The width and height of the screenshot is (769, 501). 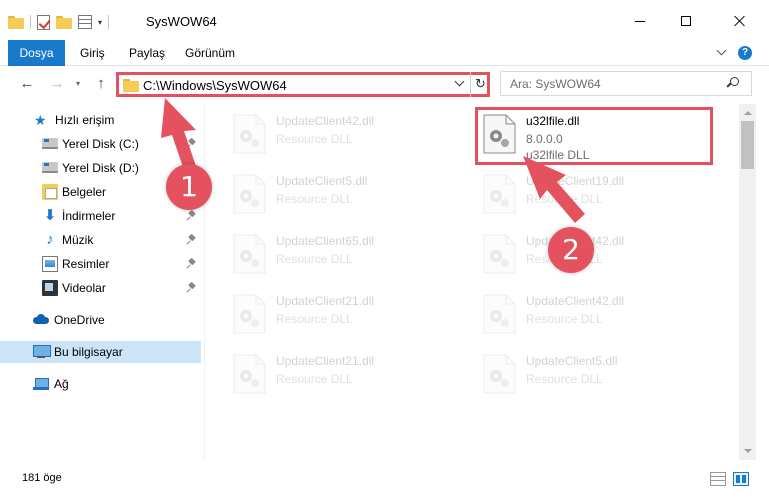 What do you see at coordinates (747, 145) in the screenshot?
I see `scroll-thumb` at bounding box center [747, 145].